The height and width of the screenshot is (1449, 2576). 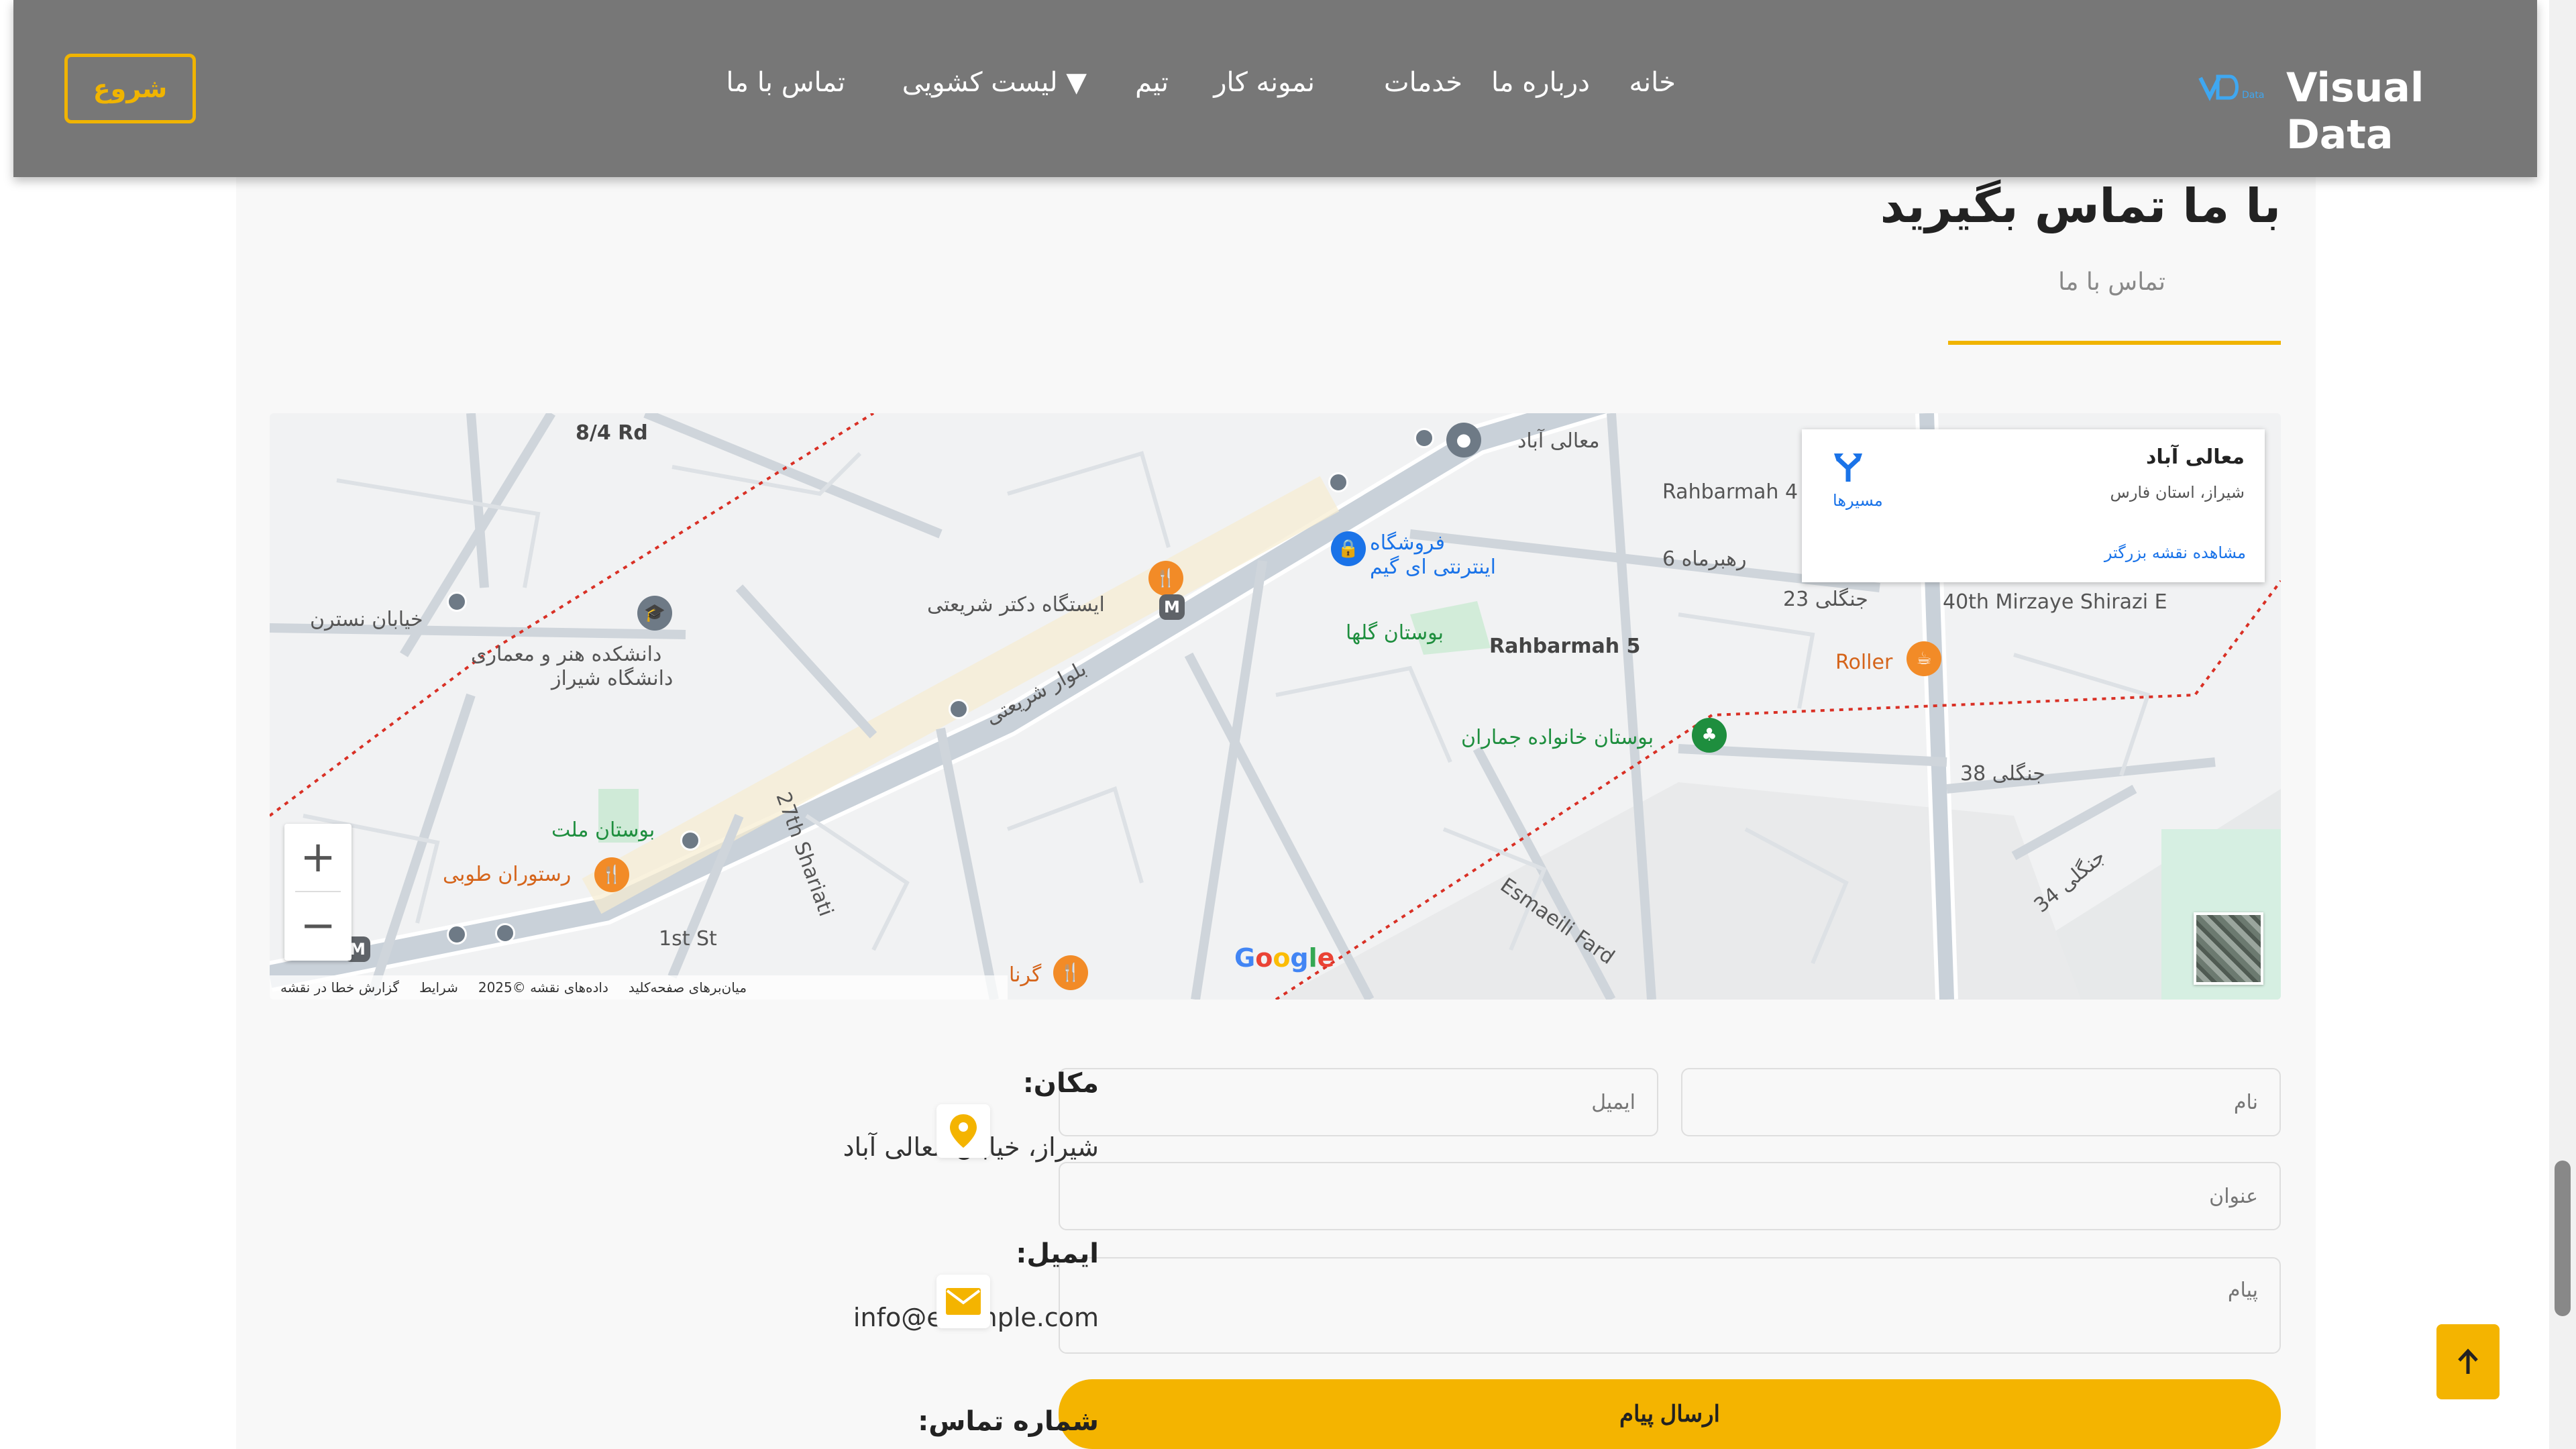 What do you see at coordinates (1358, 1102) in the screenshot?
I see `email-input` at bounding box center [1358, 1102].